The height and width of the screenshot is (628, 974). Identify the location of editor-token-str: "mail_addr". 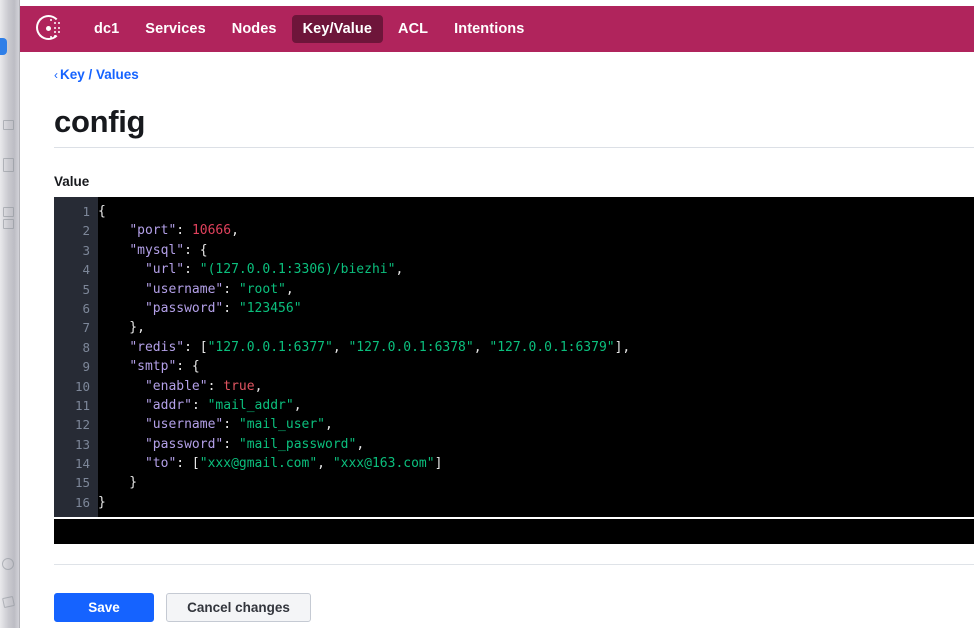
(250, 405).